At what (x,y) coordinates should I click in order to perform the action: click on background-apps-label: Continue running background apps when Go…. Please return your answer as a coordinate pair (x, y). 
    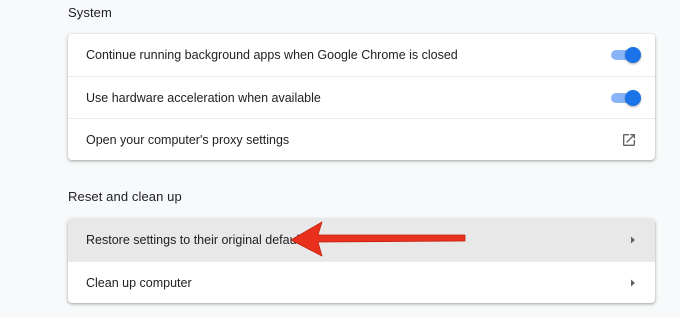
    Looking at the image, I should click on (272, 55).